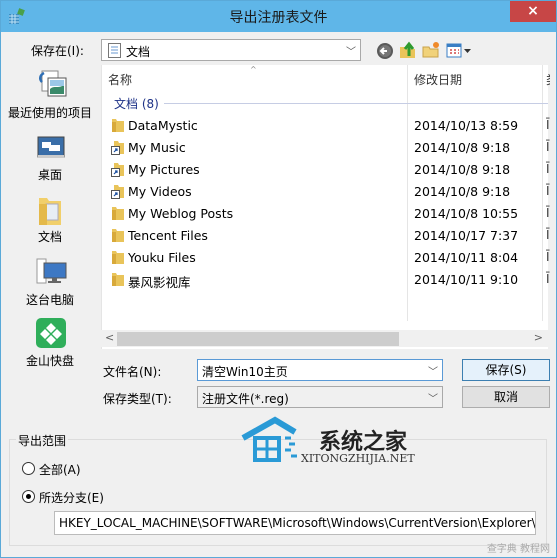 This screenshot has width=557, height=558. I want to click on scrollbar-thumb, so click(258, 339).